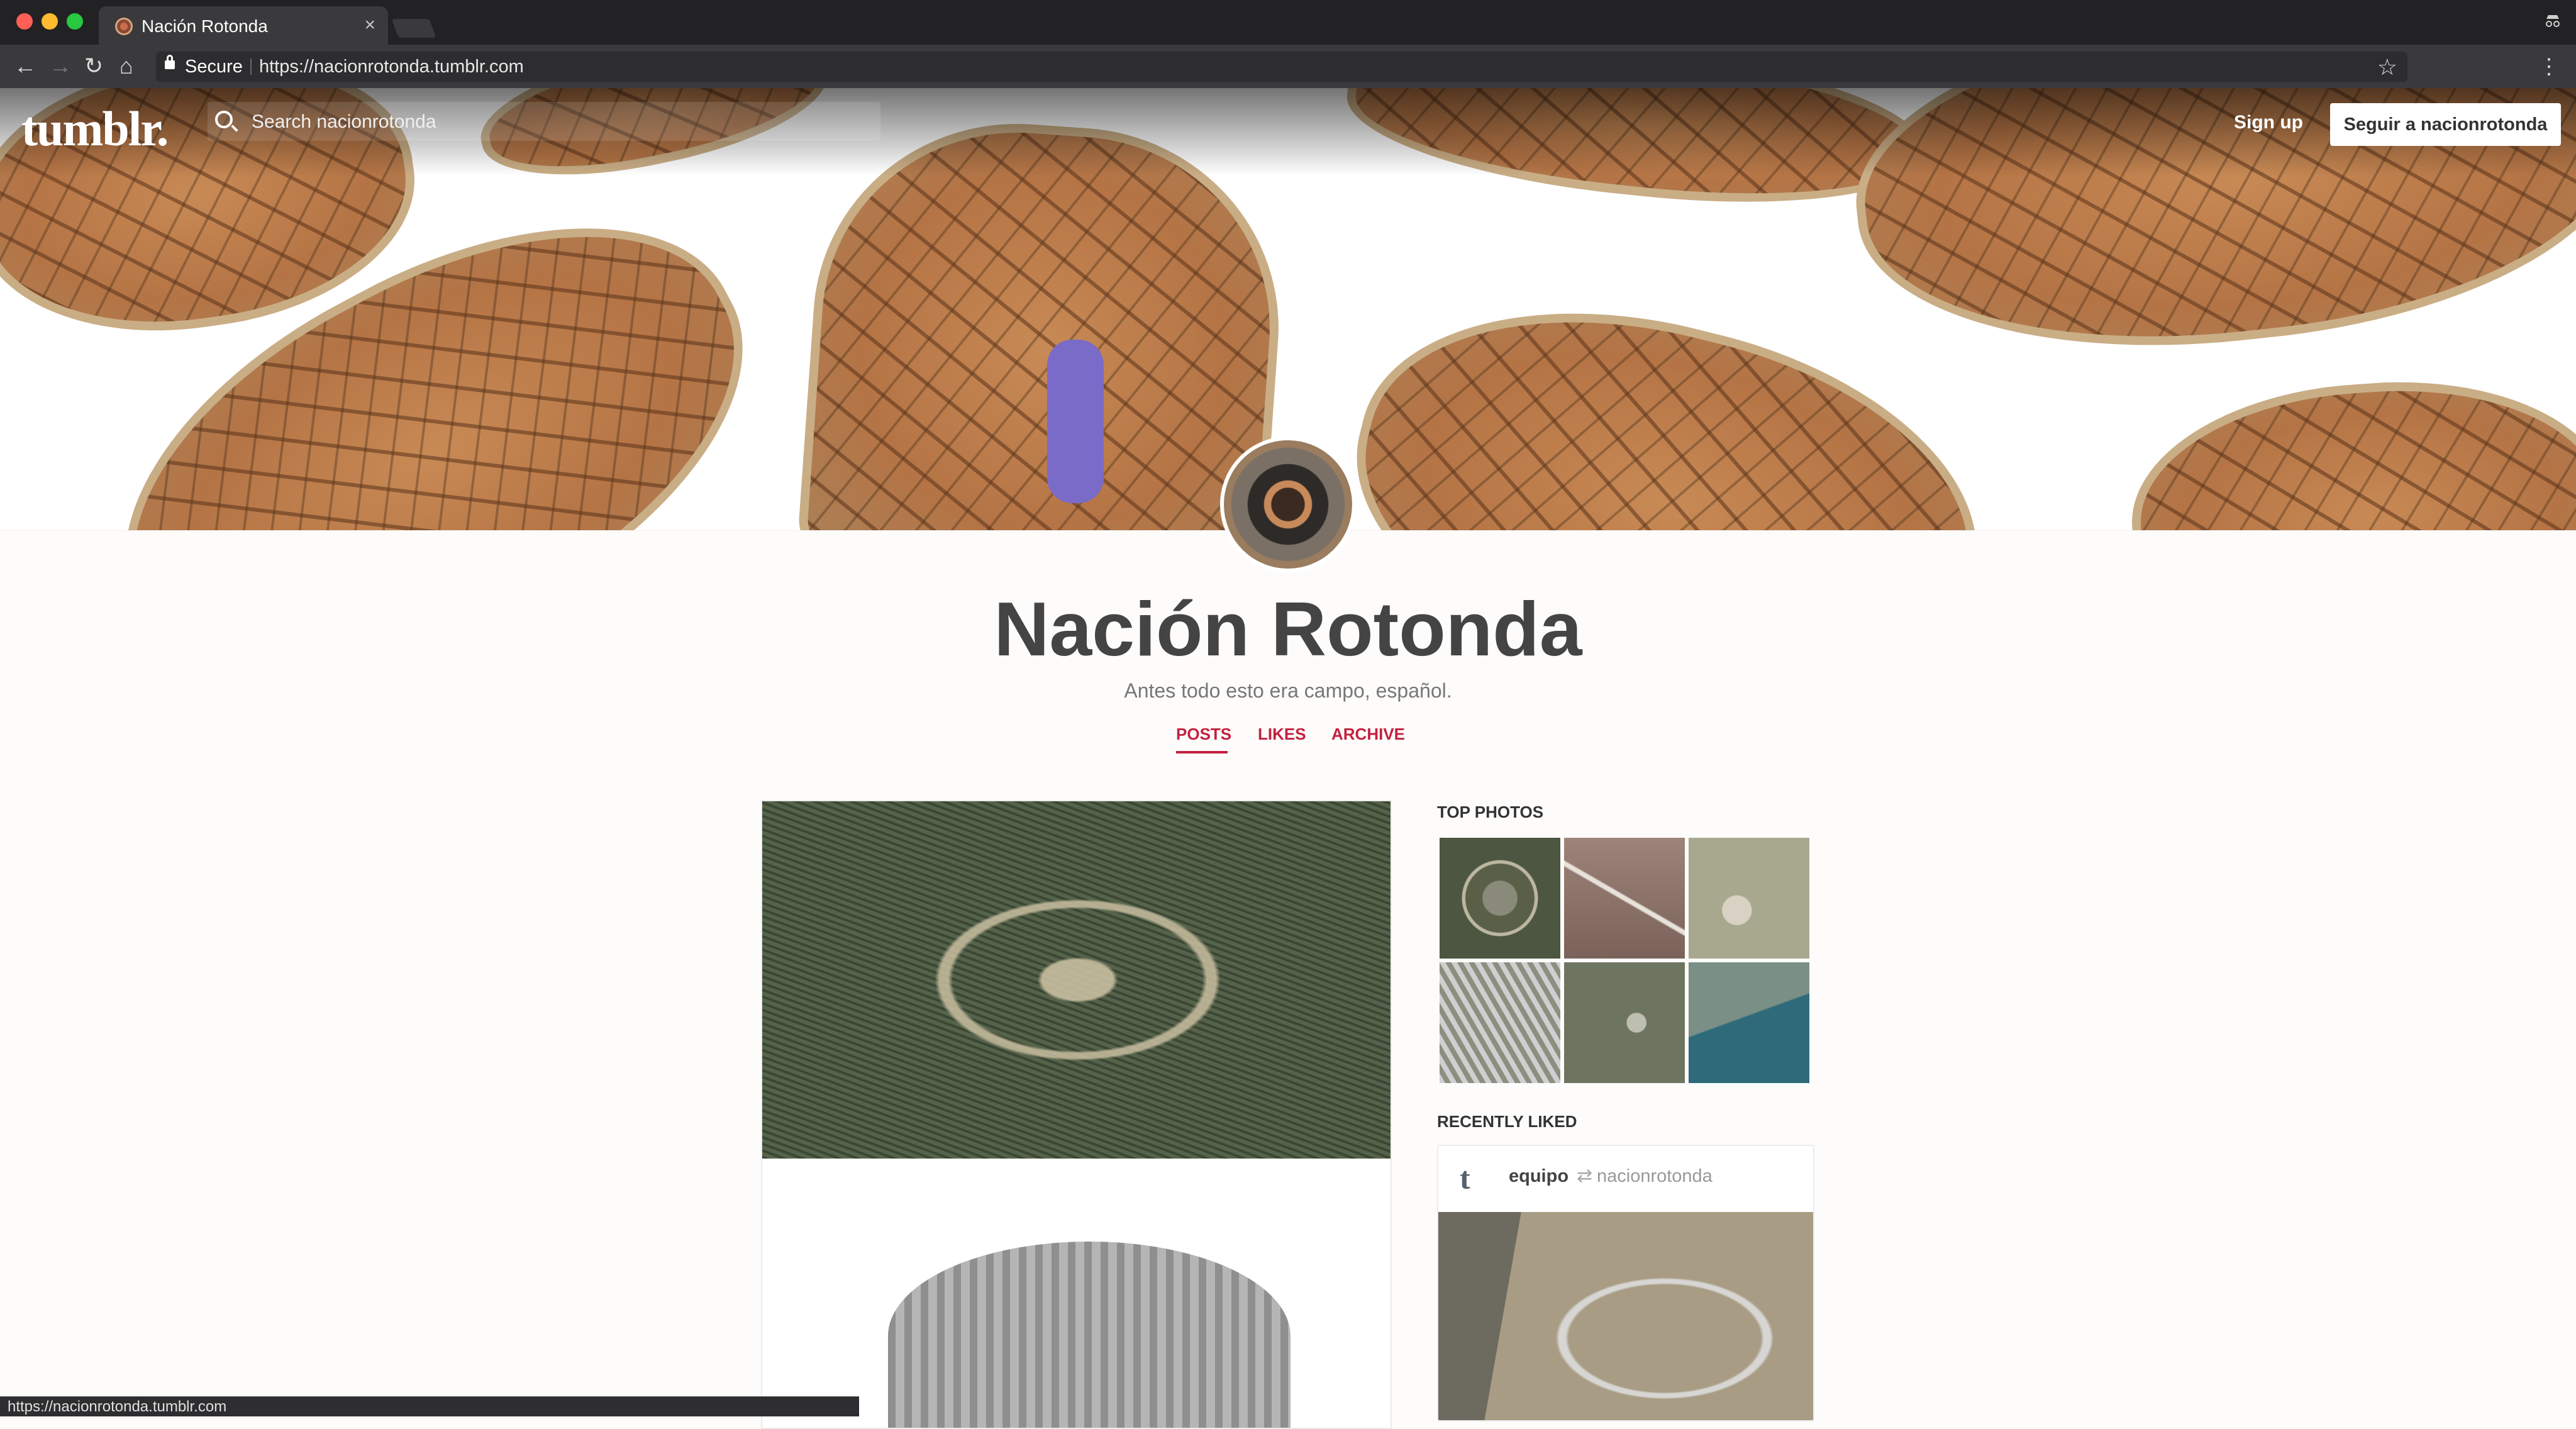  What do you see at coordinates (93, 66) in the screenshot?
I see `reload-icon: ↻` at bounding box center [93, 66].